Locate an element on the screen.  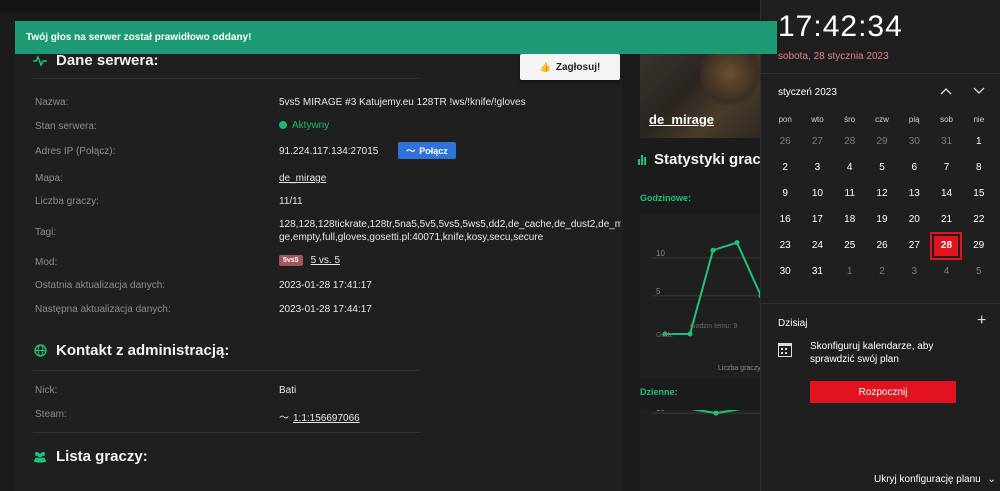
calendar-day: 16 is located at coordinates (785, 220).